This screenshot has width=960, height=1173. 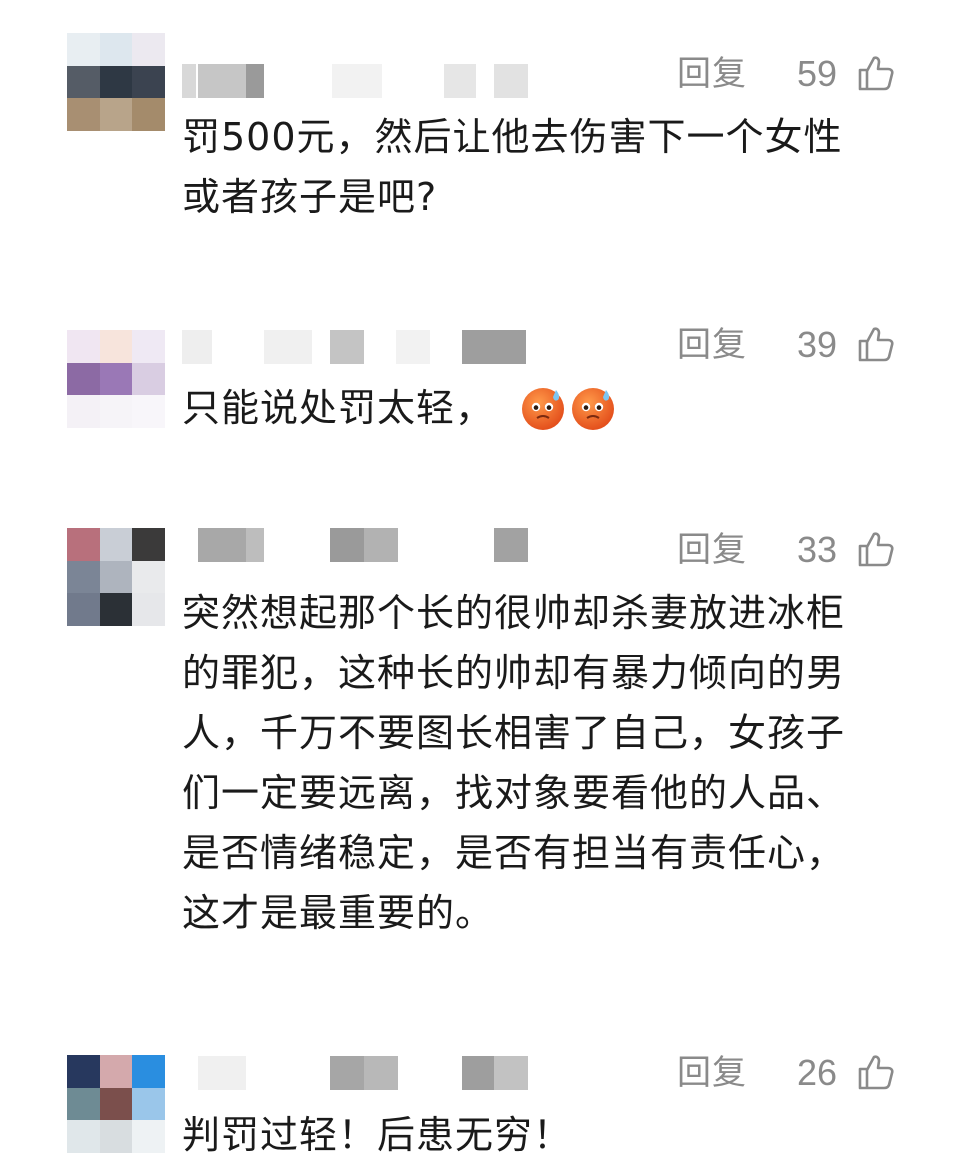 I want to click on like-count: 59, so click(x=817, y=73).